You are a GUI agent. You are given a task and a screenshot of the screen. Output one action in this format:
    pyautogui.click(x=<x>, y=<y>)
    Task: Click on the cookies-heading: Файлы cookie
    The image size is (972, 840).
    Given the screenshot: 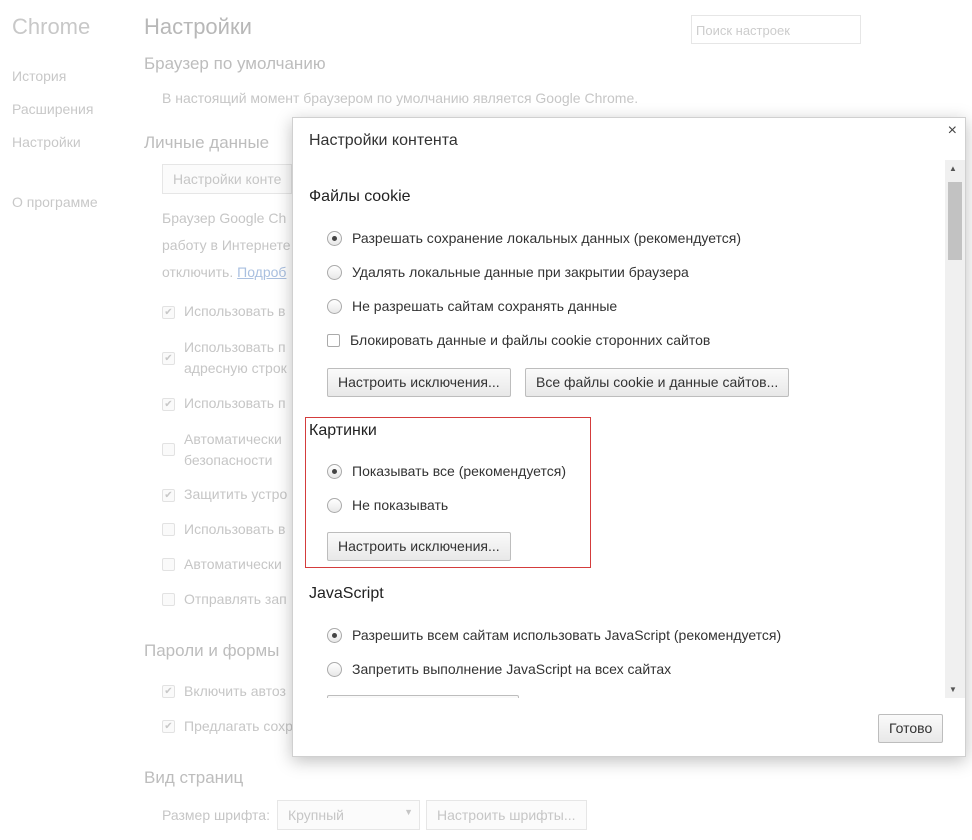 What is the action you would take?
    pyautogui.click(x=360, y=196)
    